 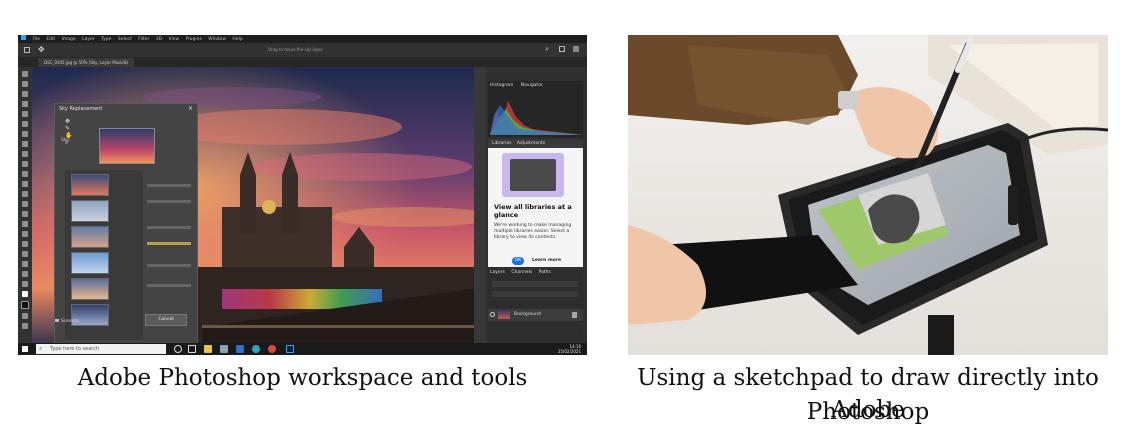 What do you see at coordinates (25, 174) in the screenshot?
I see `history-brush-tool-icon` at bounding box center [25, 174].